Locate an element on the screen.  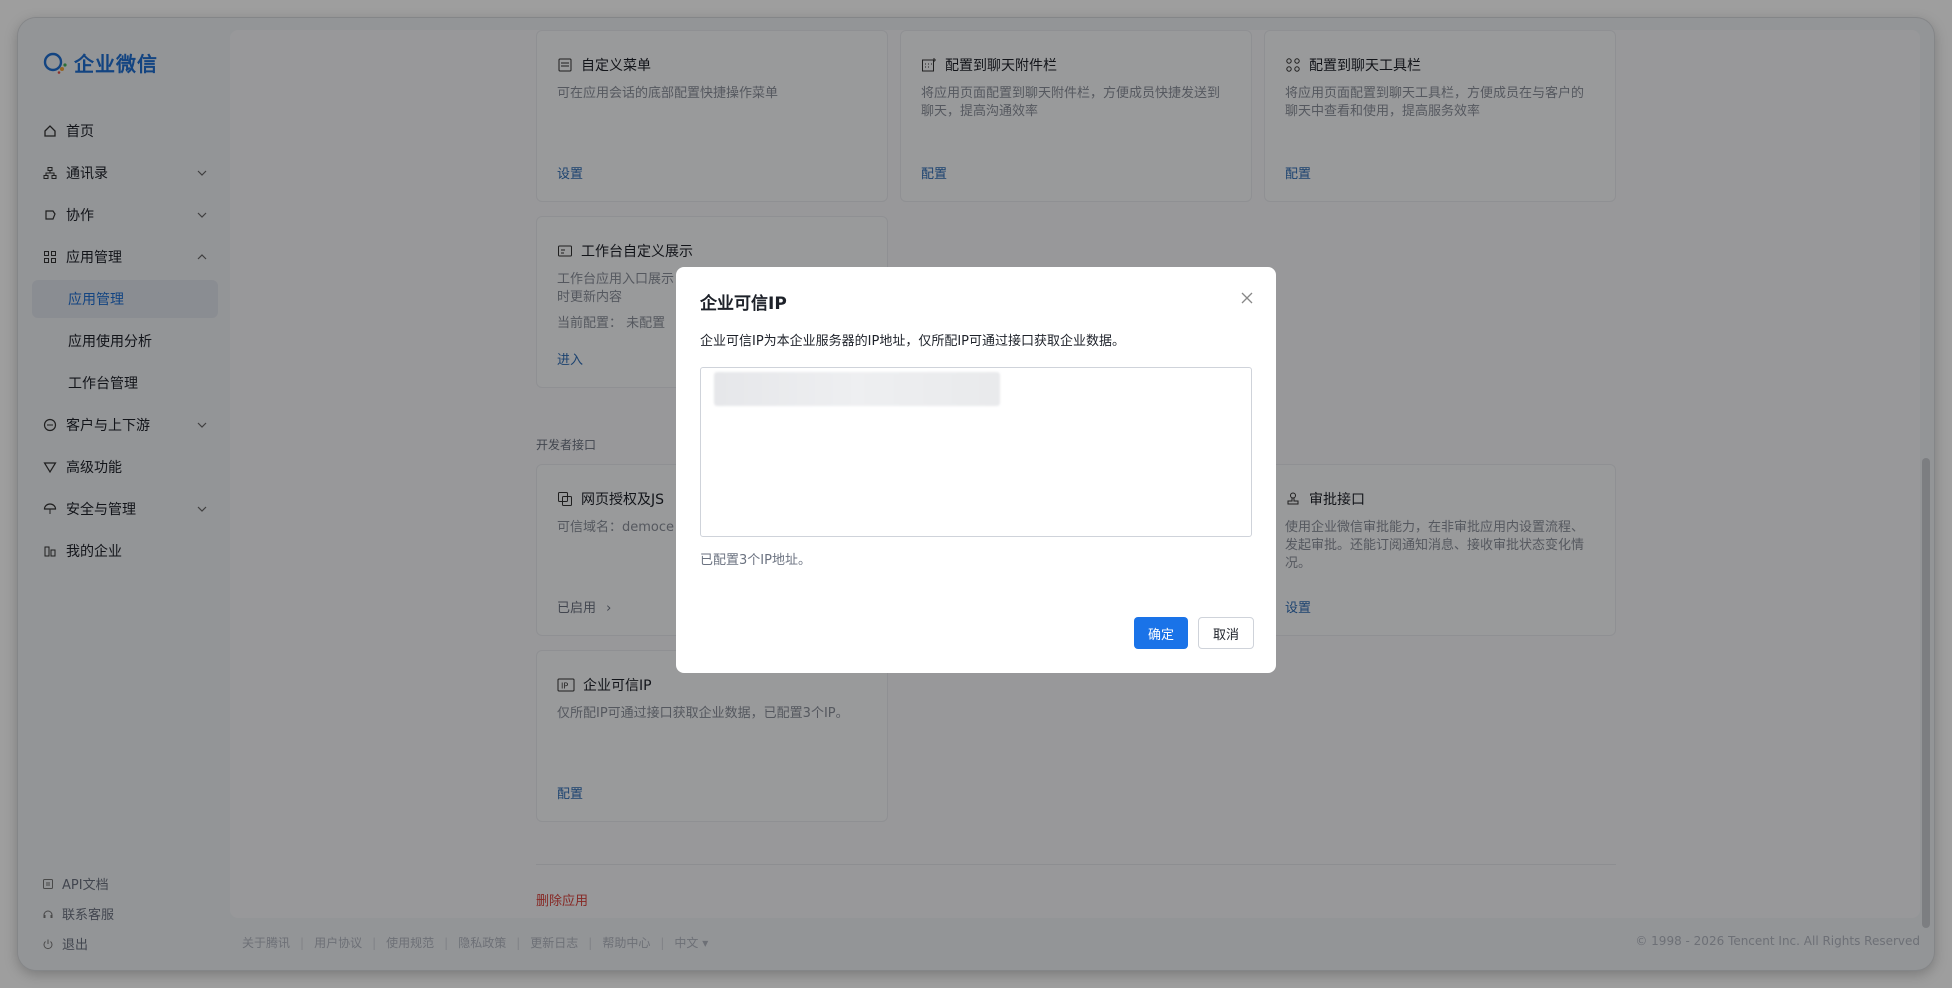
dialog-description: 企业可信IP为本企业服务器的IP地址，仅所配IP可通过接口获取企业数据。 is located at coordinates (913, 341).